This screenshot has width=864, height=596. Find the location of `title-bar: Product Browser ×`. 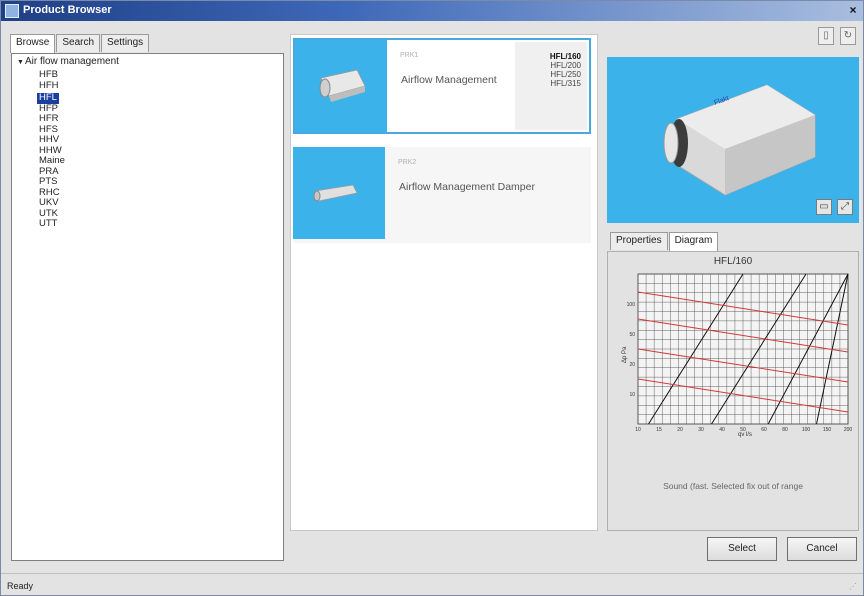

title-bar: Product Browser × is located at coordinates (432, 11).